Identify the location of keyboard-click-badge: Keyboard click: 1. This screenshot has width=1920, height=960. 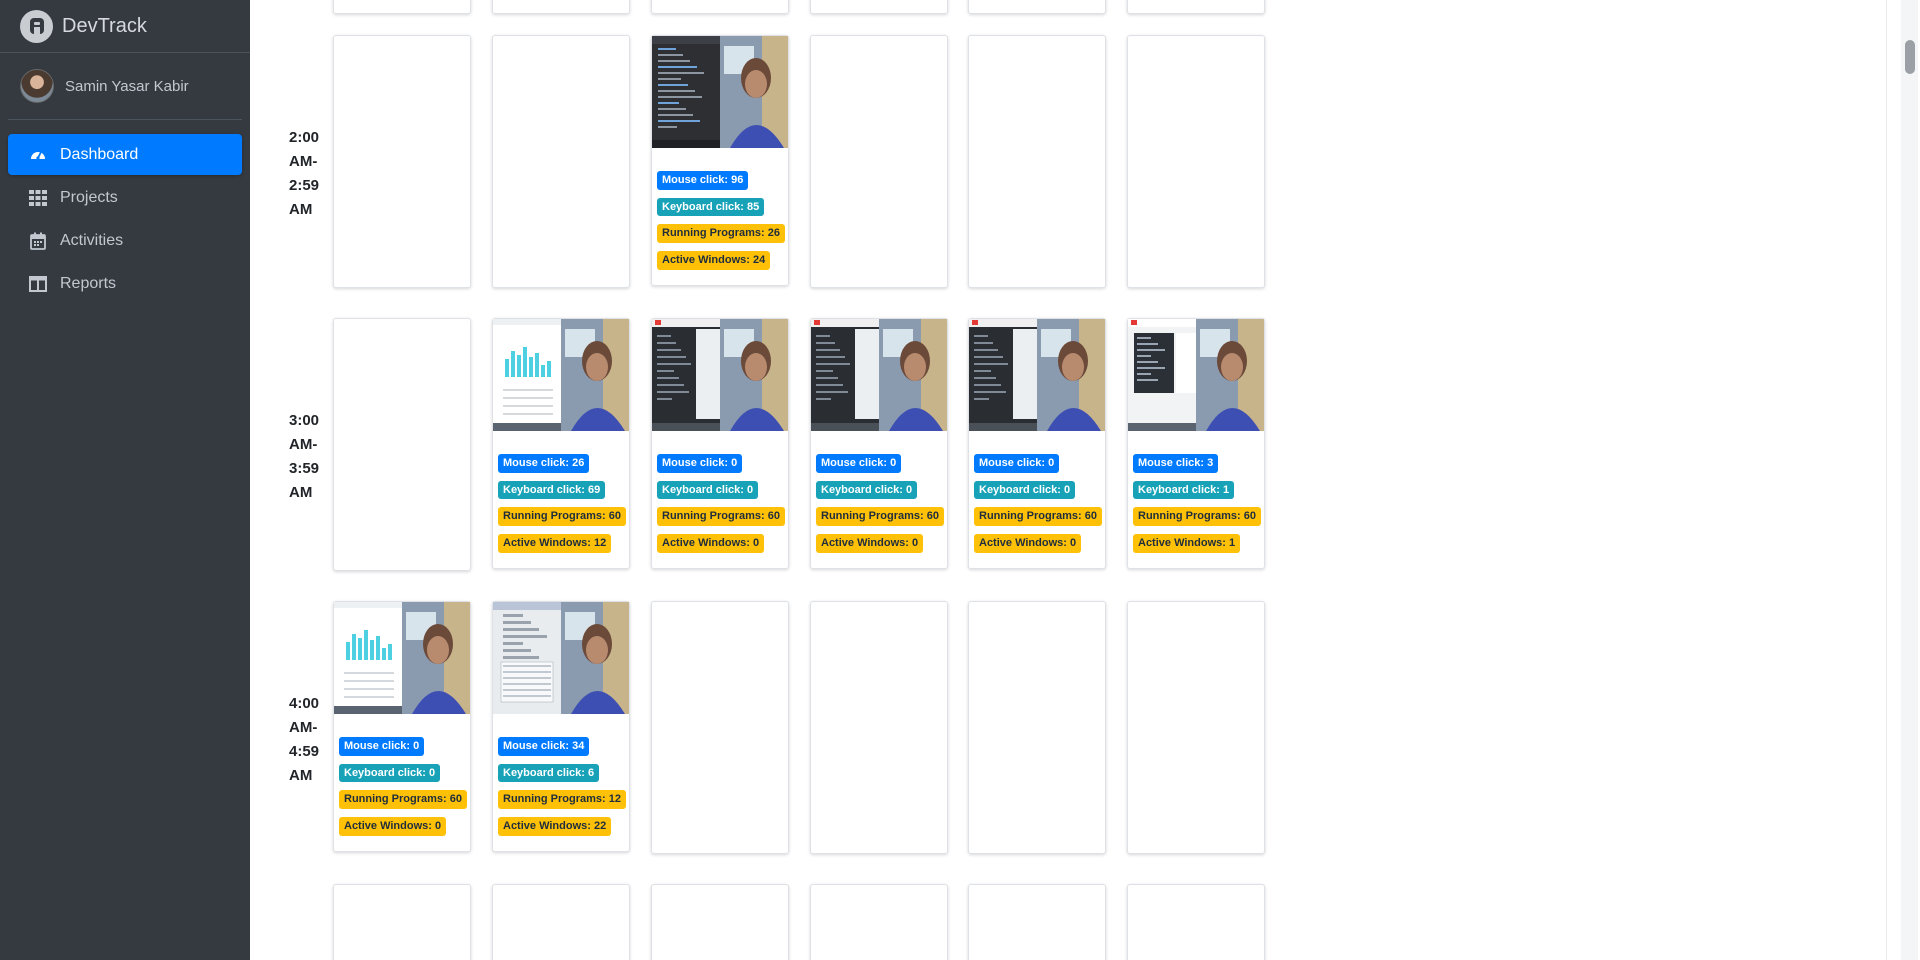
(1184, 490).